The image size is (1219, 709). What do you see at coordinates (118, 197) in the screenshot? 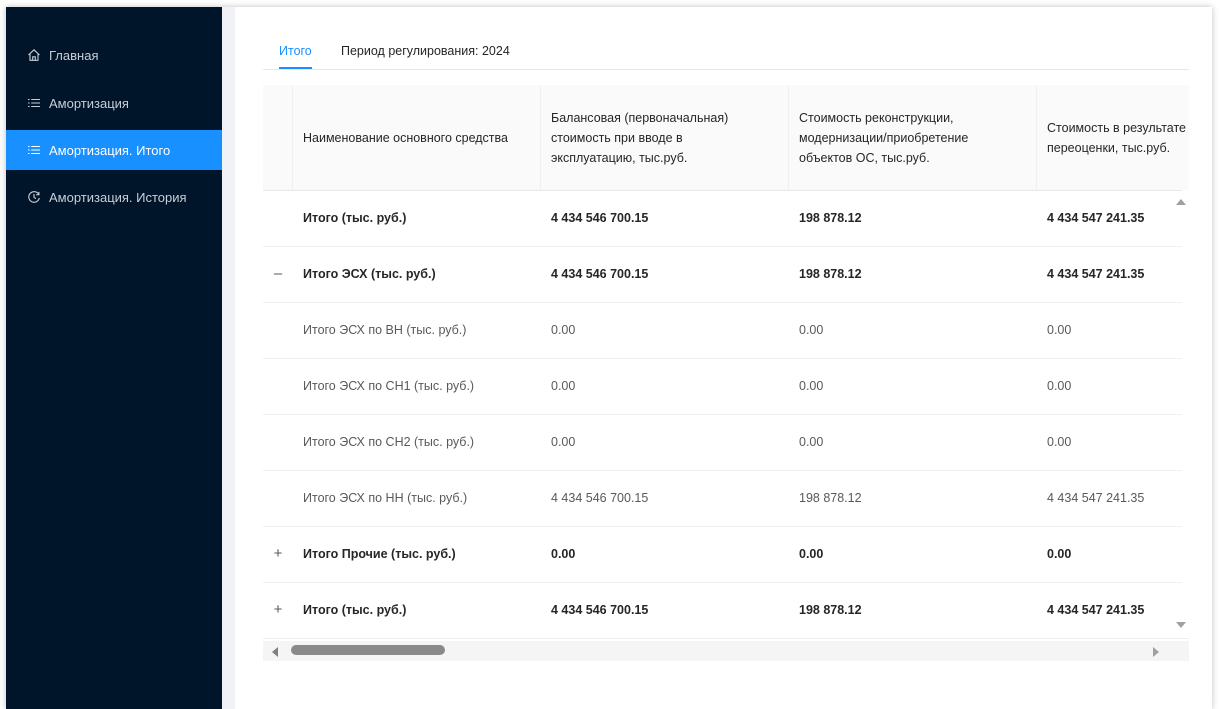
I see `sidebar-item-label: Амортизация. История` at bounding box center [118, 197].